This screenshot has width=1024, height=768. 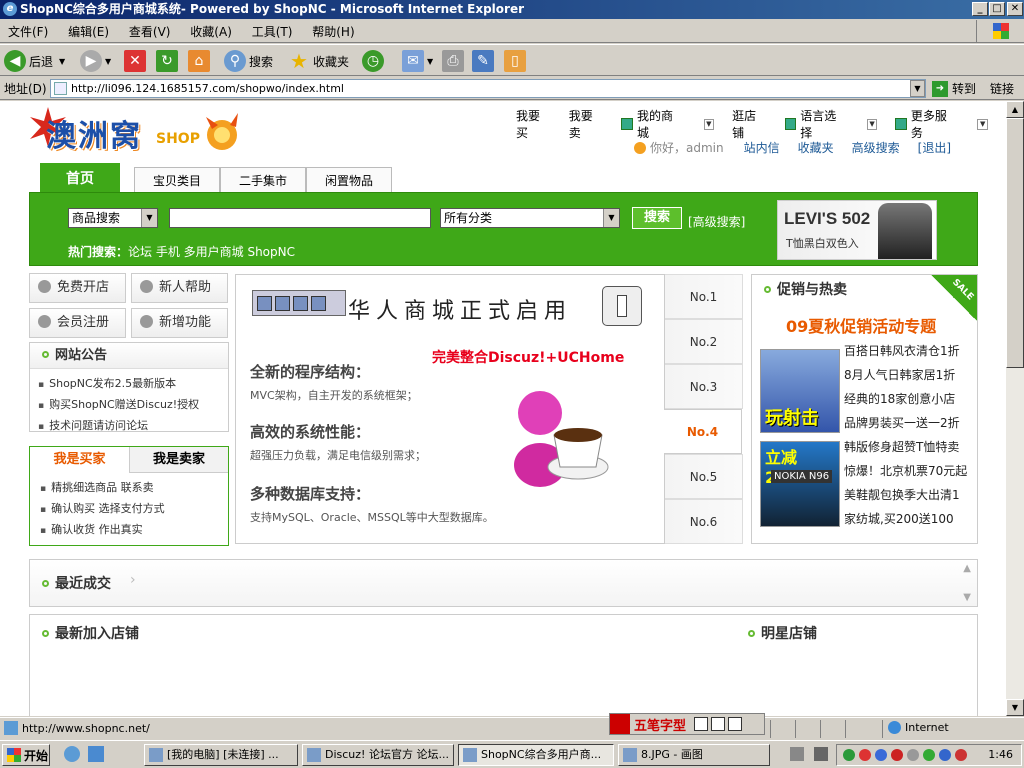 I want to click on close-button: ✕, so click(x=1015, y=9).